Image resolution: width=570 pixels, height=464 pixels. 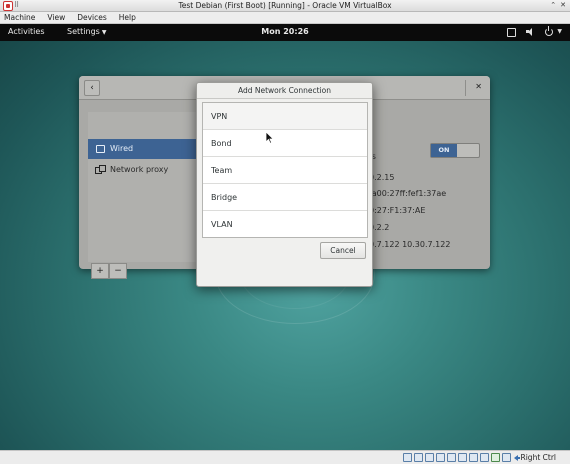 I want to click on connection-type-list: VPN Bond Team Bridge VLAN, so click(x=285, y=170).